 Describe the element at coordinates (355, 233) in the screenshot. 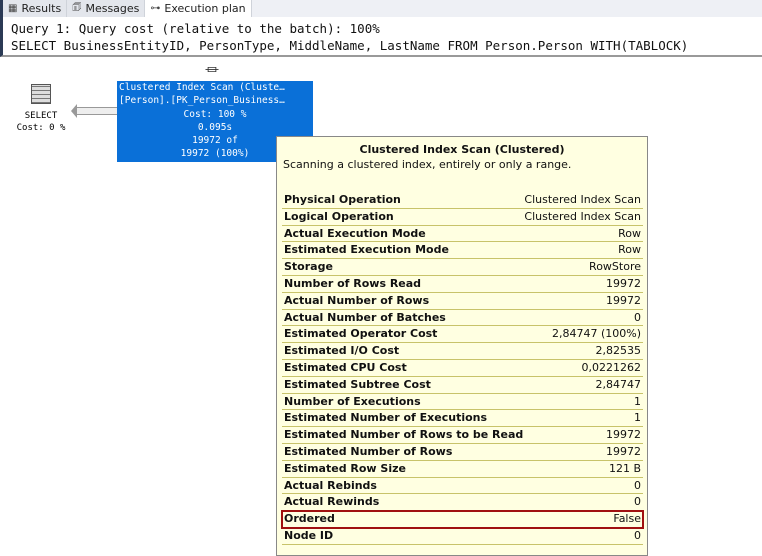

I see `property-name: Actual Execution Mode` at that location.